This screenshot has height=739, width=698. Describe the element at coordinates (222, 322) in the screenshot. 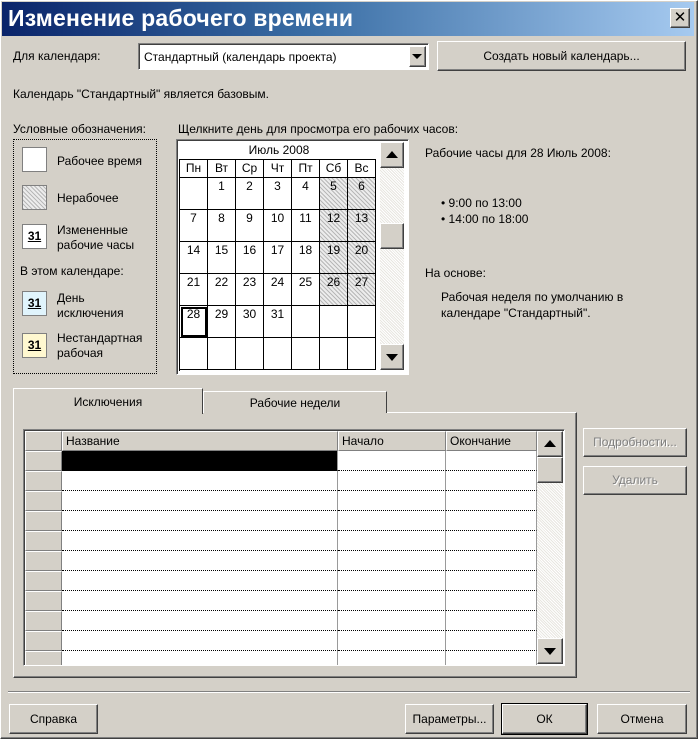

I see `calendar-day: 29` at that location.